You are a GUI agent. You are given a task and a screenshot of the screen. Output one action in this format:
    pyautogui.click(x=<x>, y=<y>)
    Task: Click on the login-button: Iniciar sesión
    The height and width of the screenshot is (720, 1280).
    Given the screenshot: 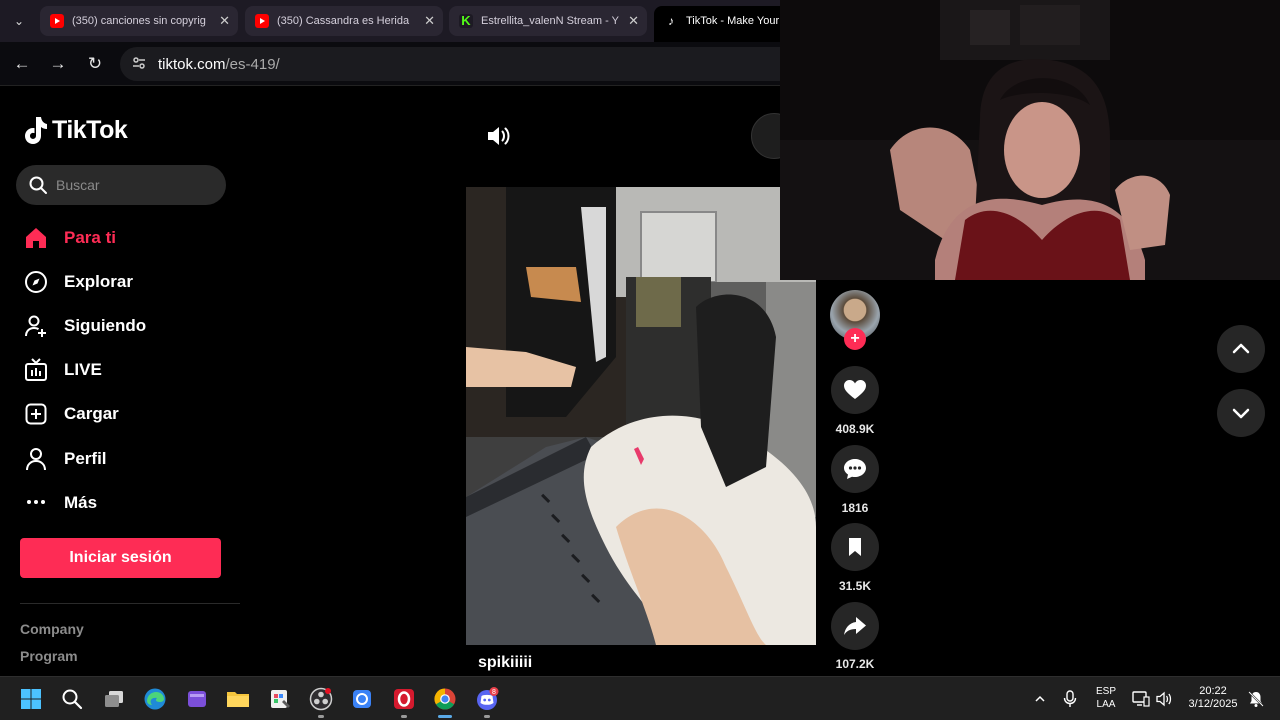 What is the action you would take?
    pyautogui.click(x=120, y=558)
    